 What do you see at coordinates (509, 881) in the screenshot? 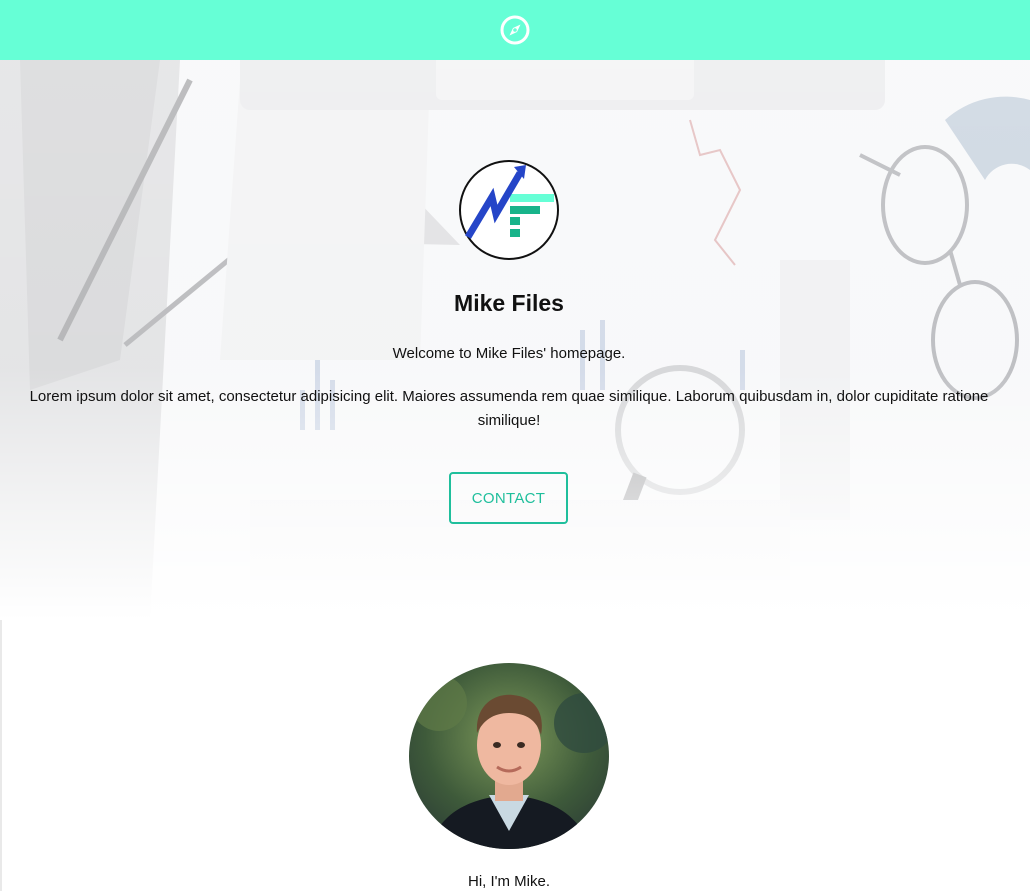
I see `about-intro: Hi, I'm Mike.` at bounding box center [509, 881].